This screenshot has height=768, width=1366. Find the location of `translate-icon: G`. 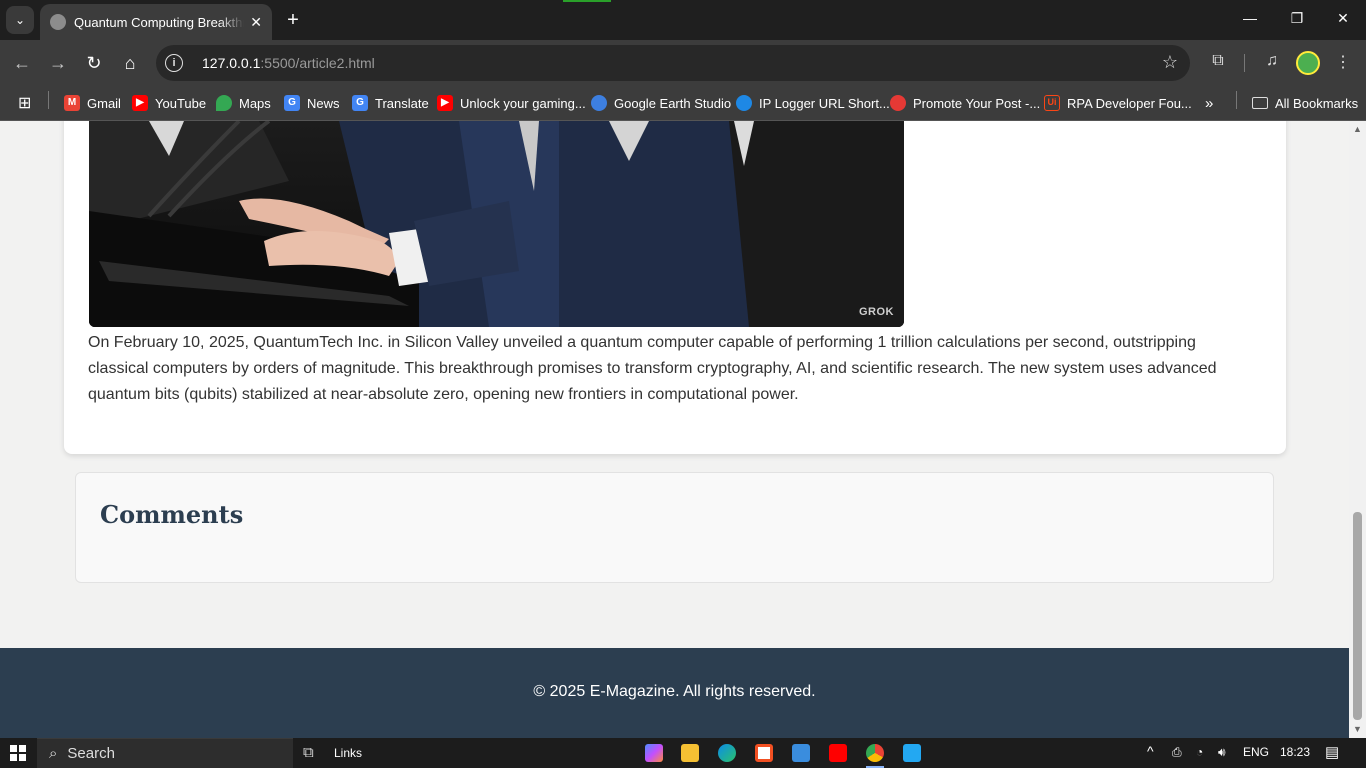

translate-icon: G is located at coordinates (360, 103).